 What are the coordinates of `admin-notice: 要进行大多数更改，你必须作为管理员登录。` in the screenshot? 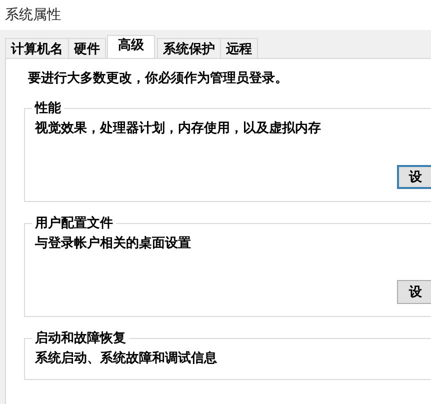 It's located at (158, 78).